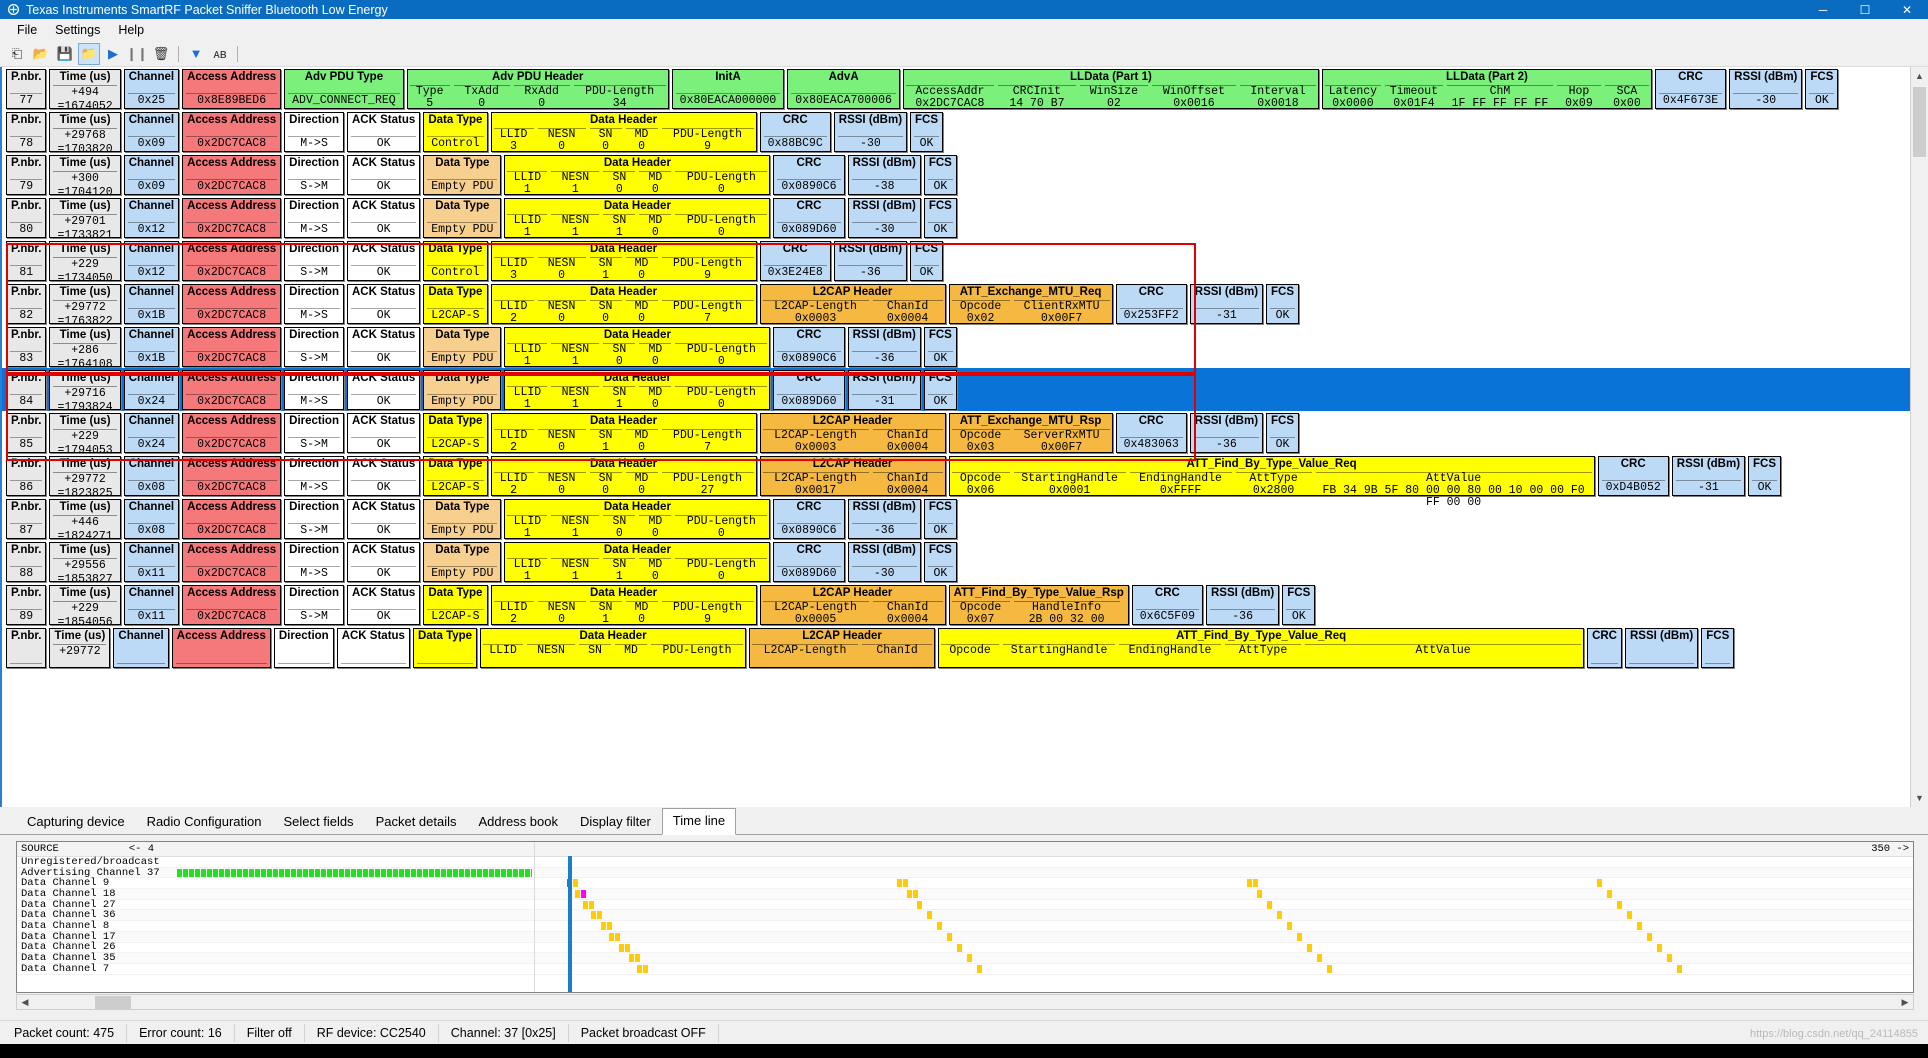 The width and height of the screenshot is (1928, 1058). Describe the element at coordinates (416, 821) in the screenshot. I see `tab-packet-details: Packet details` at that location.